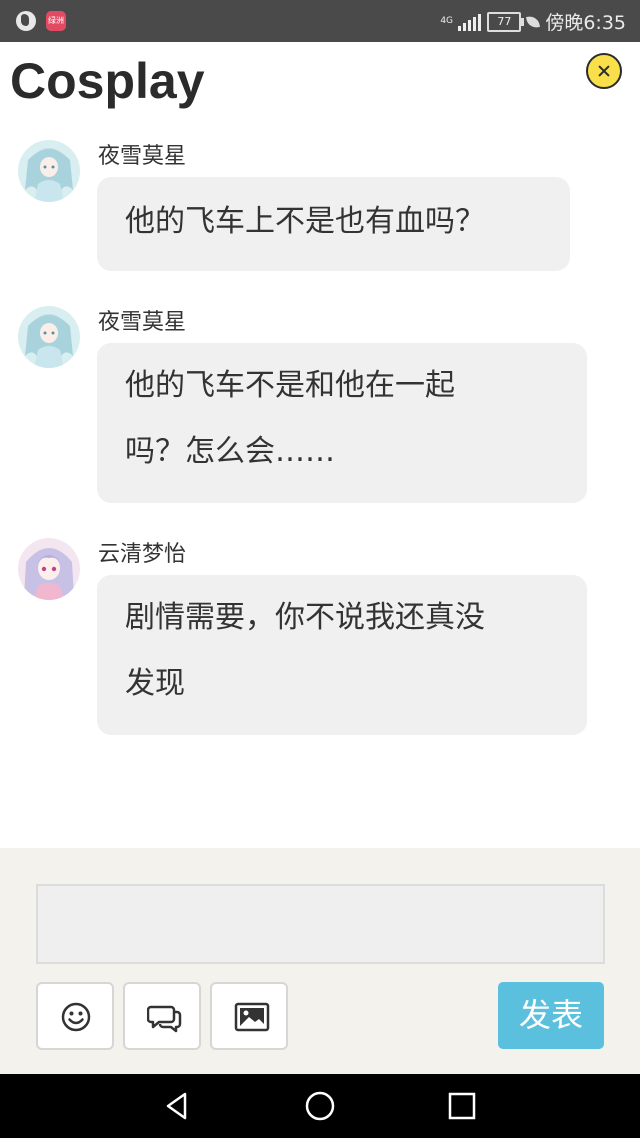  What do you see at coordinates (177, 1106) in the screenshot?
I see `back-icon` at bounding box center [177, 1106].